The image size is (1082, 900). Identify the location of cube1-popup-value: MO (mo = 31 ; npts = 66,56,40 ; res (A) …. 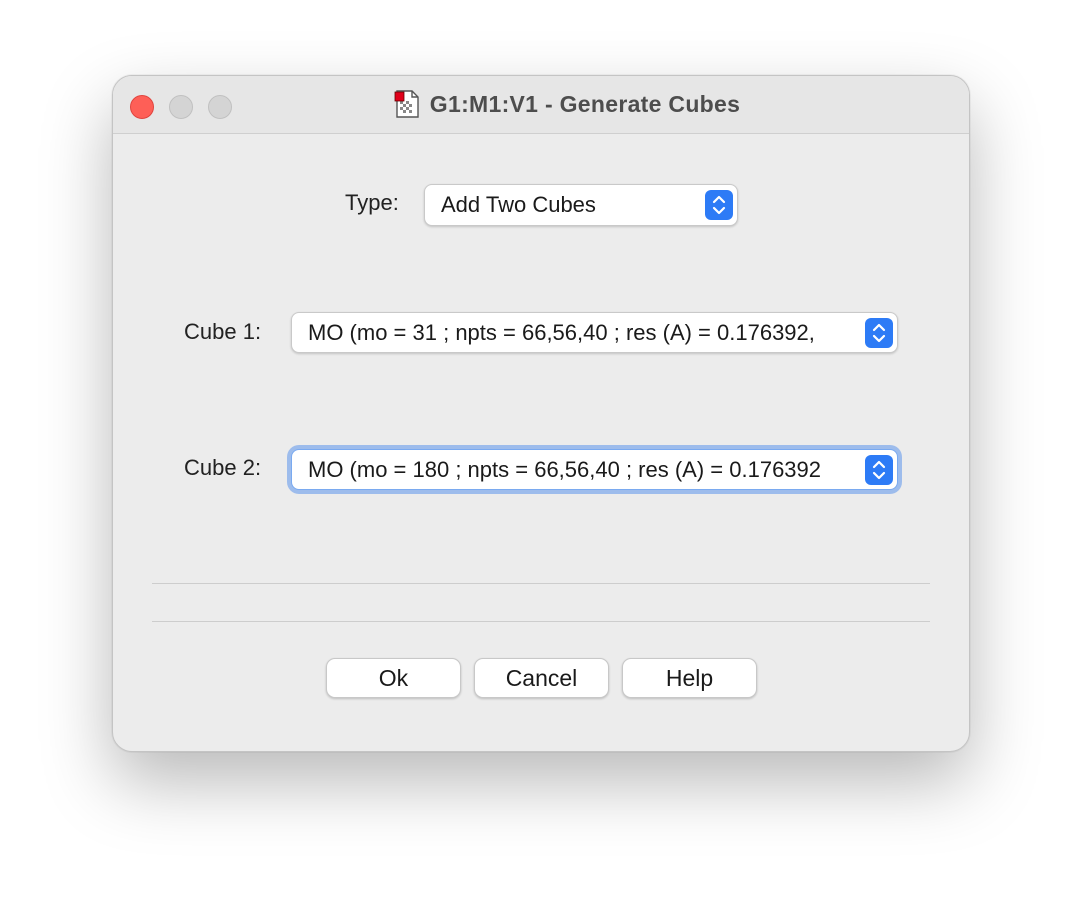
(561, 332).